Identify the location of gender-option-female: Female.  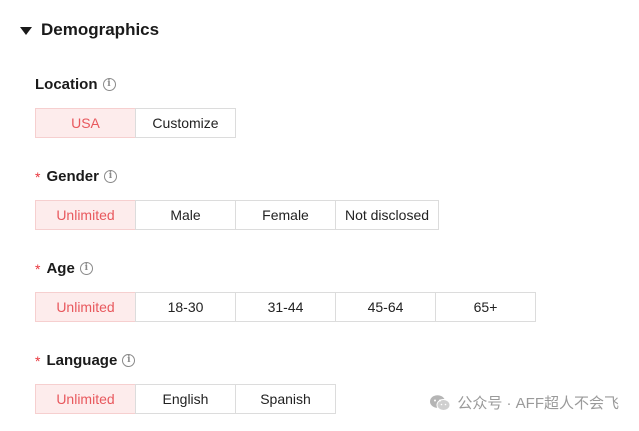
(285, 215).